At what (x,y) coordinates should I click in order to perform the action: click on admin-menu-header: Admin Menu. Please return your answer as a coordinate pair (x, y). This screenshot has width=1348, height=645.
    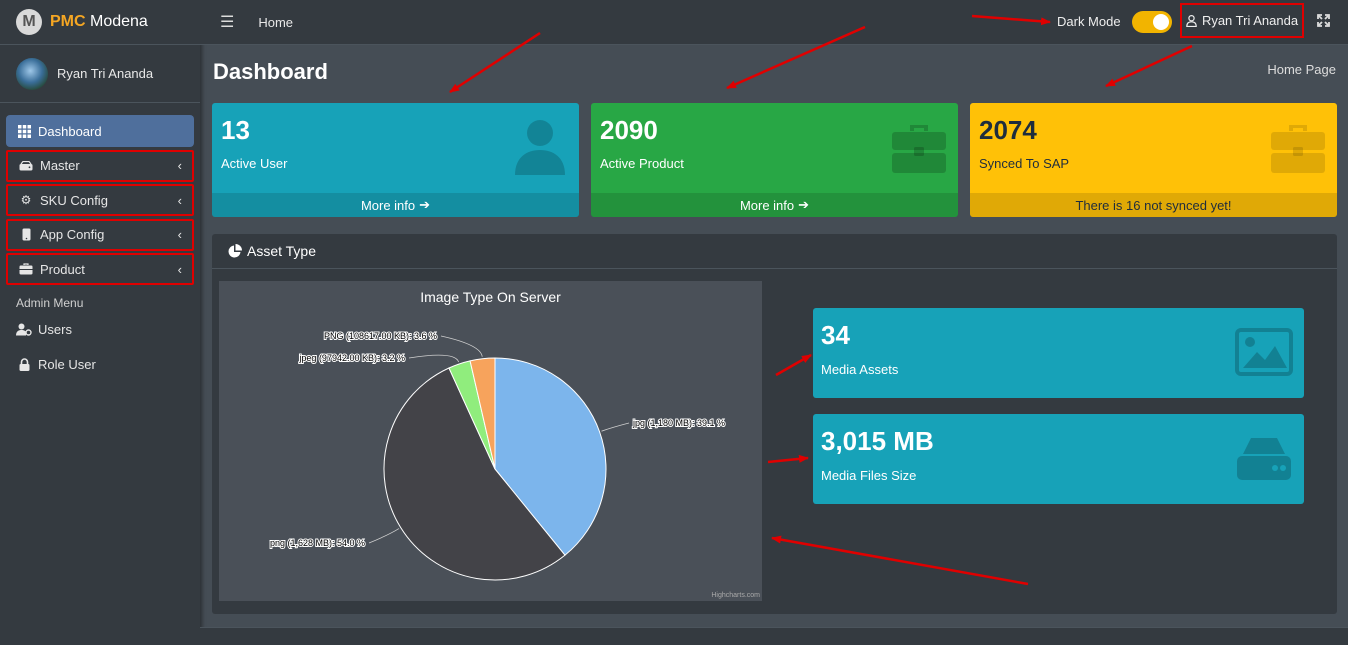
    Looking at the image, I should click on (50, 302).